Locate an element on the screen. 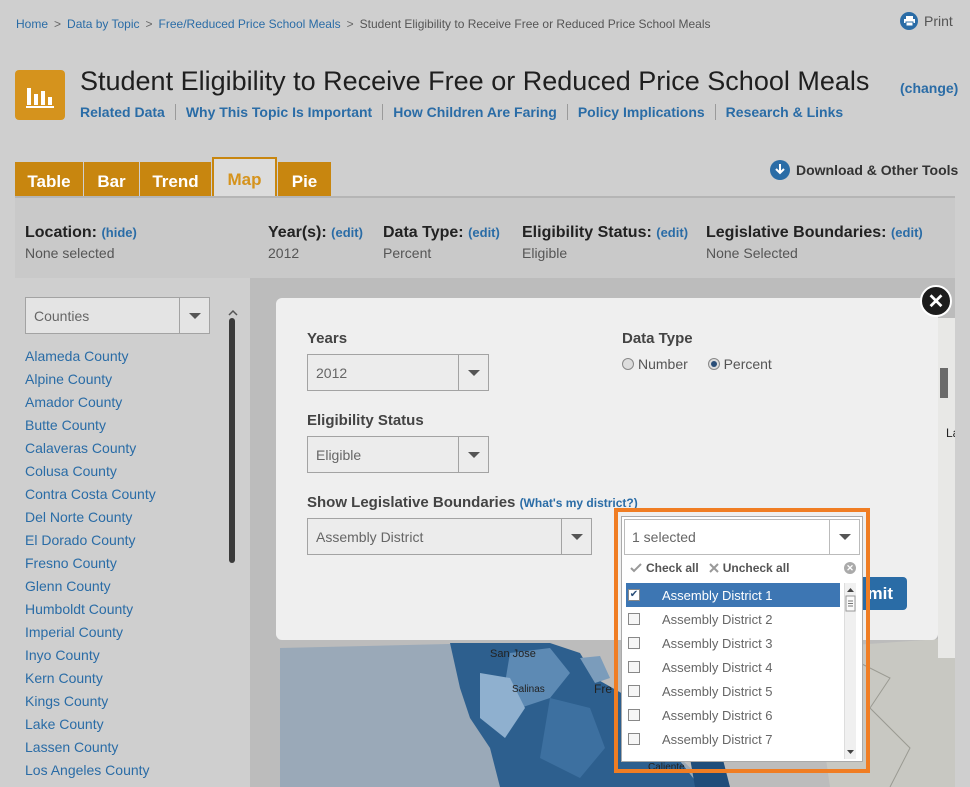  map-label: La is located at coordinates (950, 433).